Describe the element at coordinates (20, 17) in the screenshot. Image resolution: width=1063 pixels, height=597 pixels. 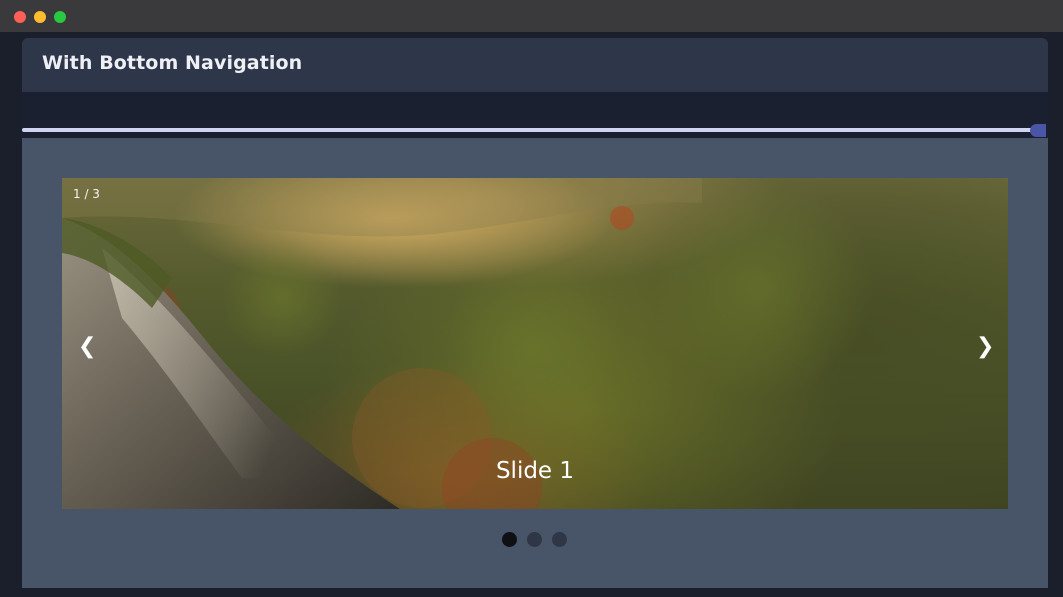
I see `close-window-button` at that location.